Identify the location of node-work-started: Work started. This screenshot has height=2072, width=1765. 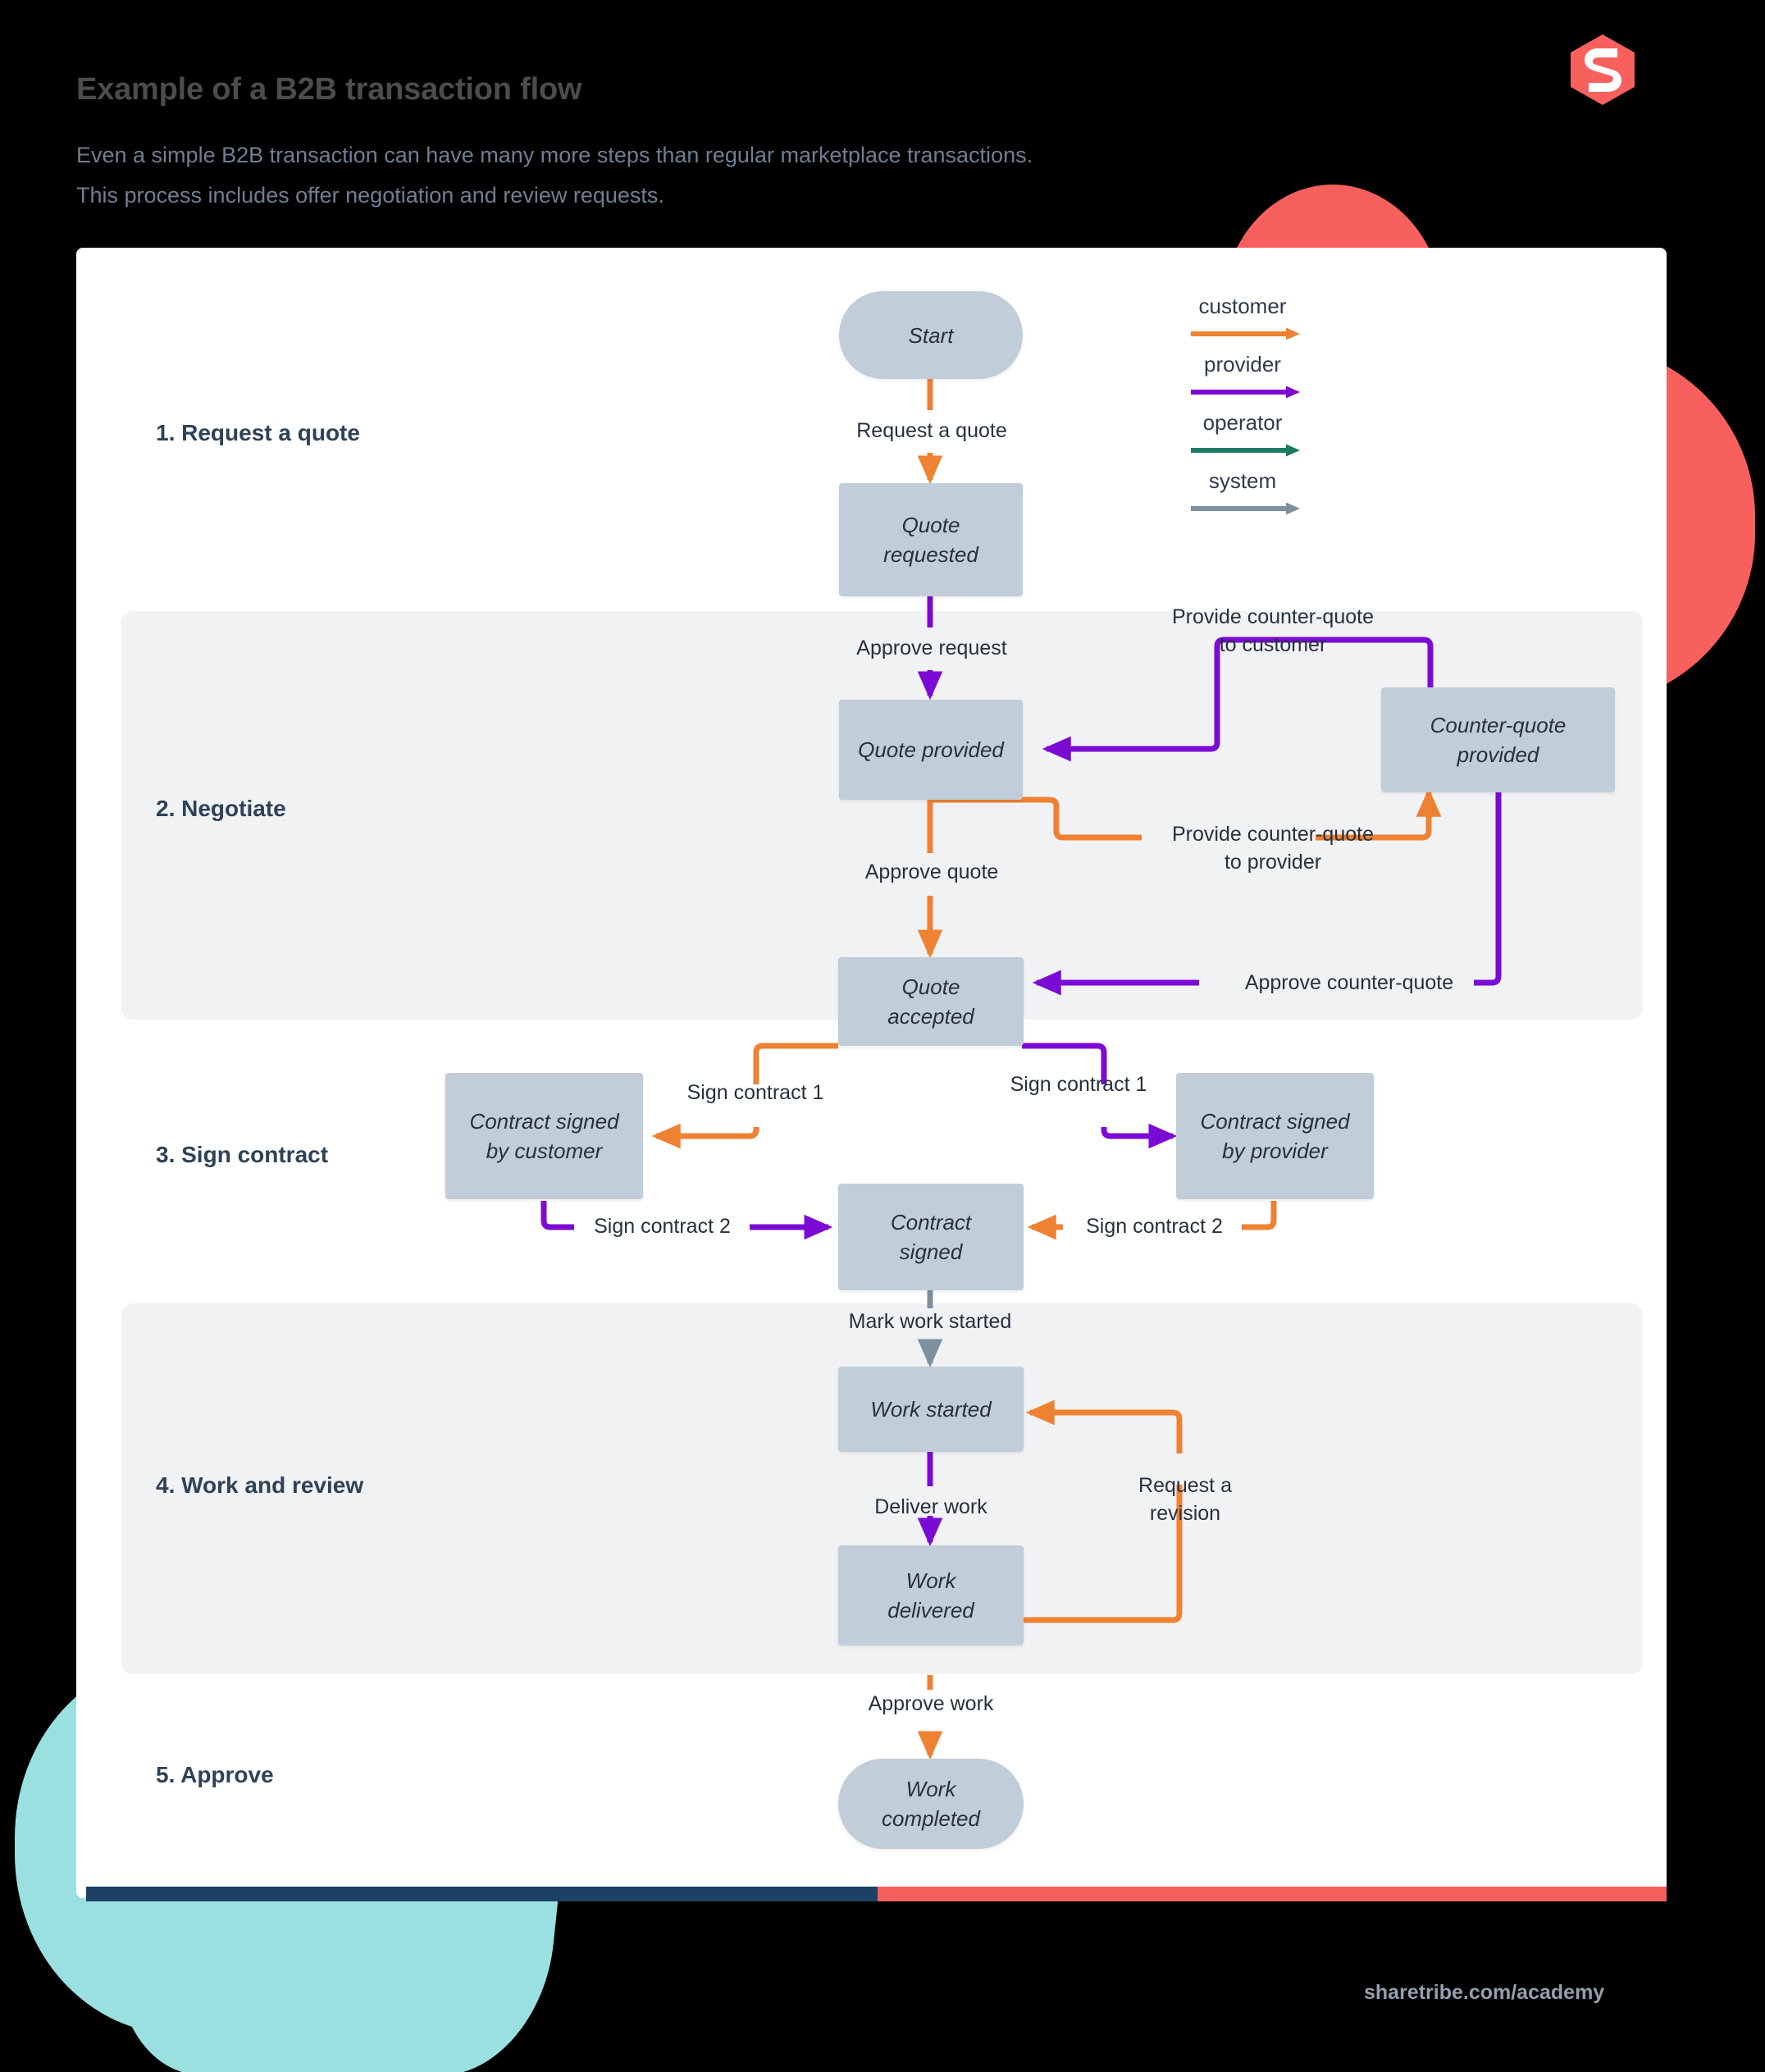
(931, 1409).